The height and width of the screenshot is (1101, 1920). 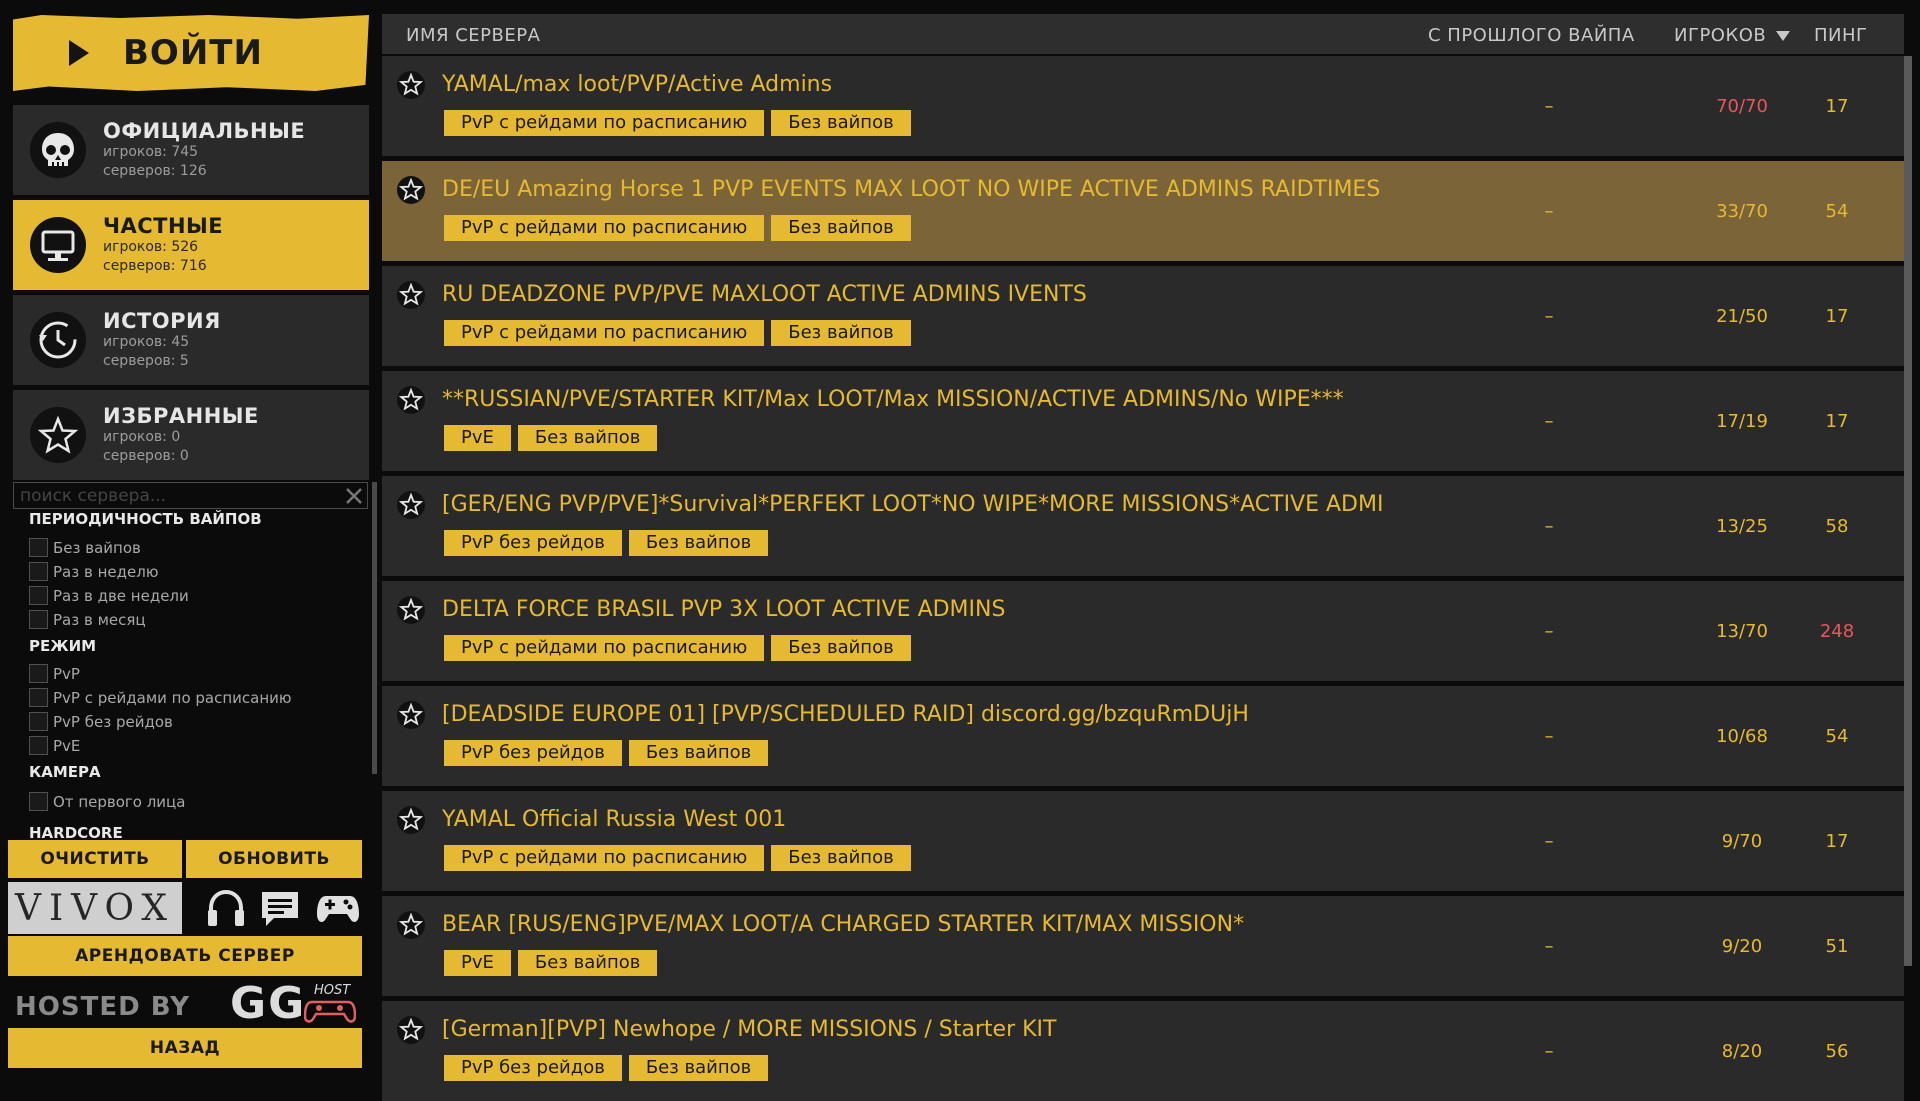 What do you see at coordinates (332, 990) in the screenshot?
I see `host-logo-text: HOST` at bounding box center [332, 990].